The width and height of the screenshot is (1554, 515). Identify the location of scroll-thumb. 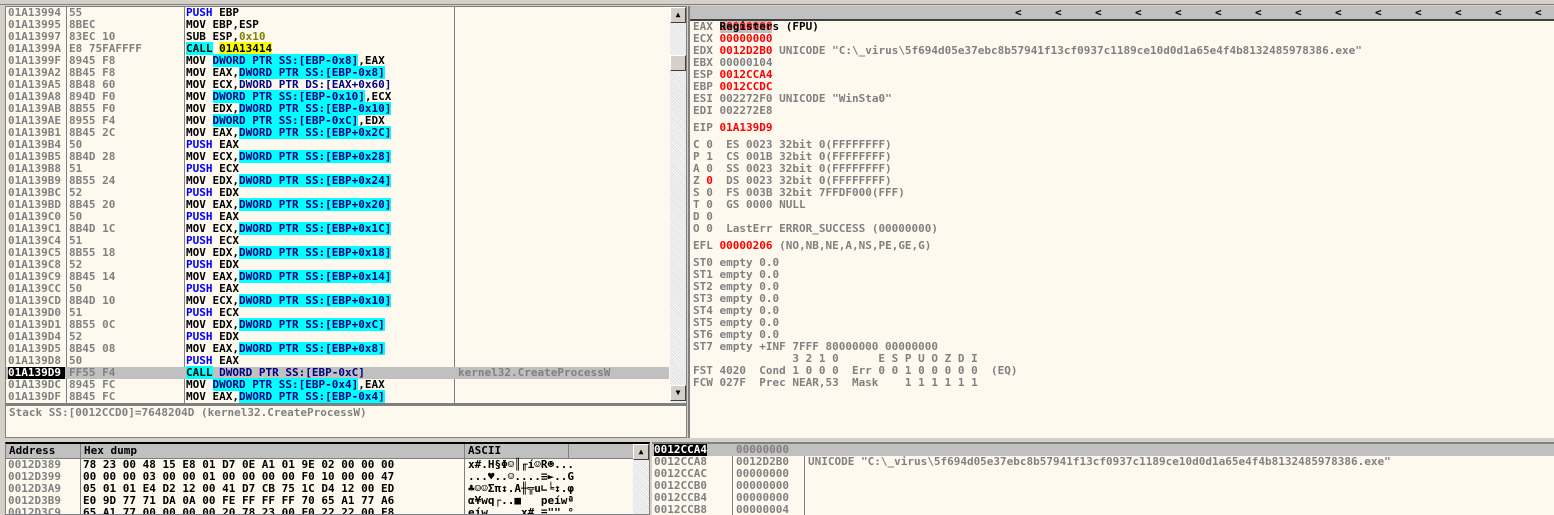
(678, 63).